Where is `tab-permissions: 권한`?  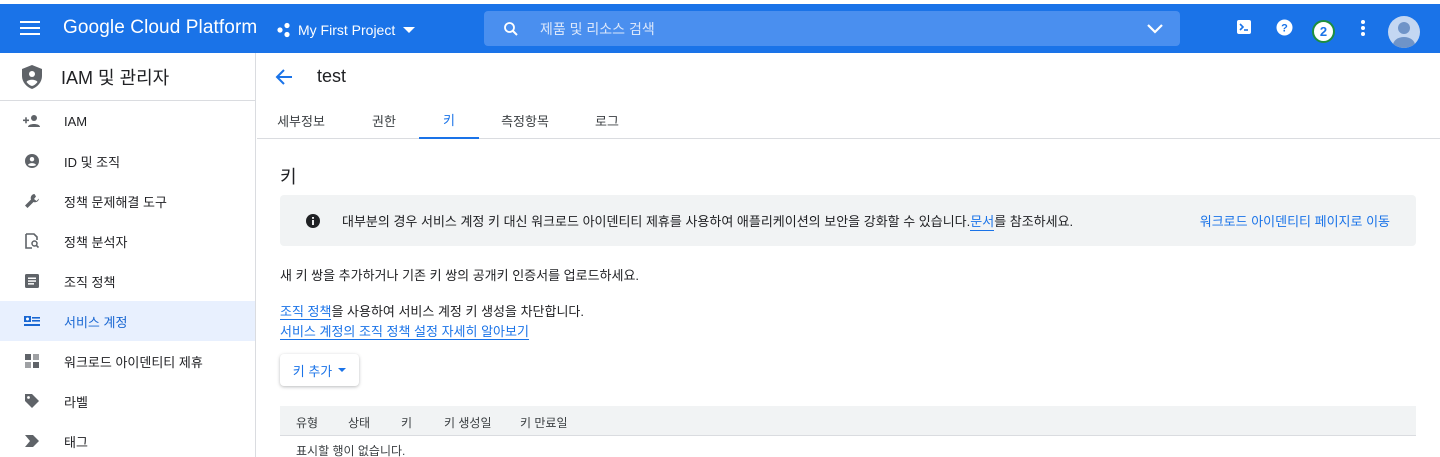
tab-permissions: 권한 is located at coordinates (384, 120).